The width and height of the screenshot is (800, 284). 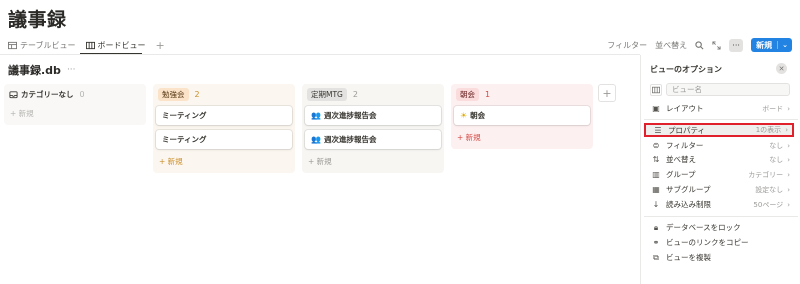 What do you see at coordinates (464, 115) in the screenshot?
I see `sun-icon: ☀` at bounding box center [464, 115].